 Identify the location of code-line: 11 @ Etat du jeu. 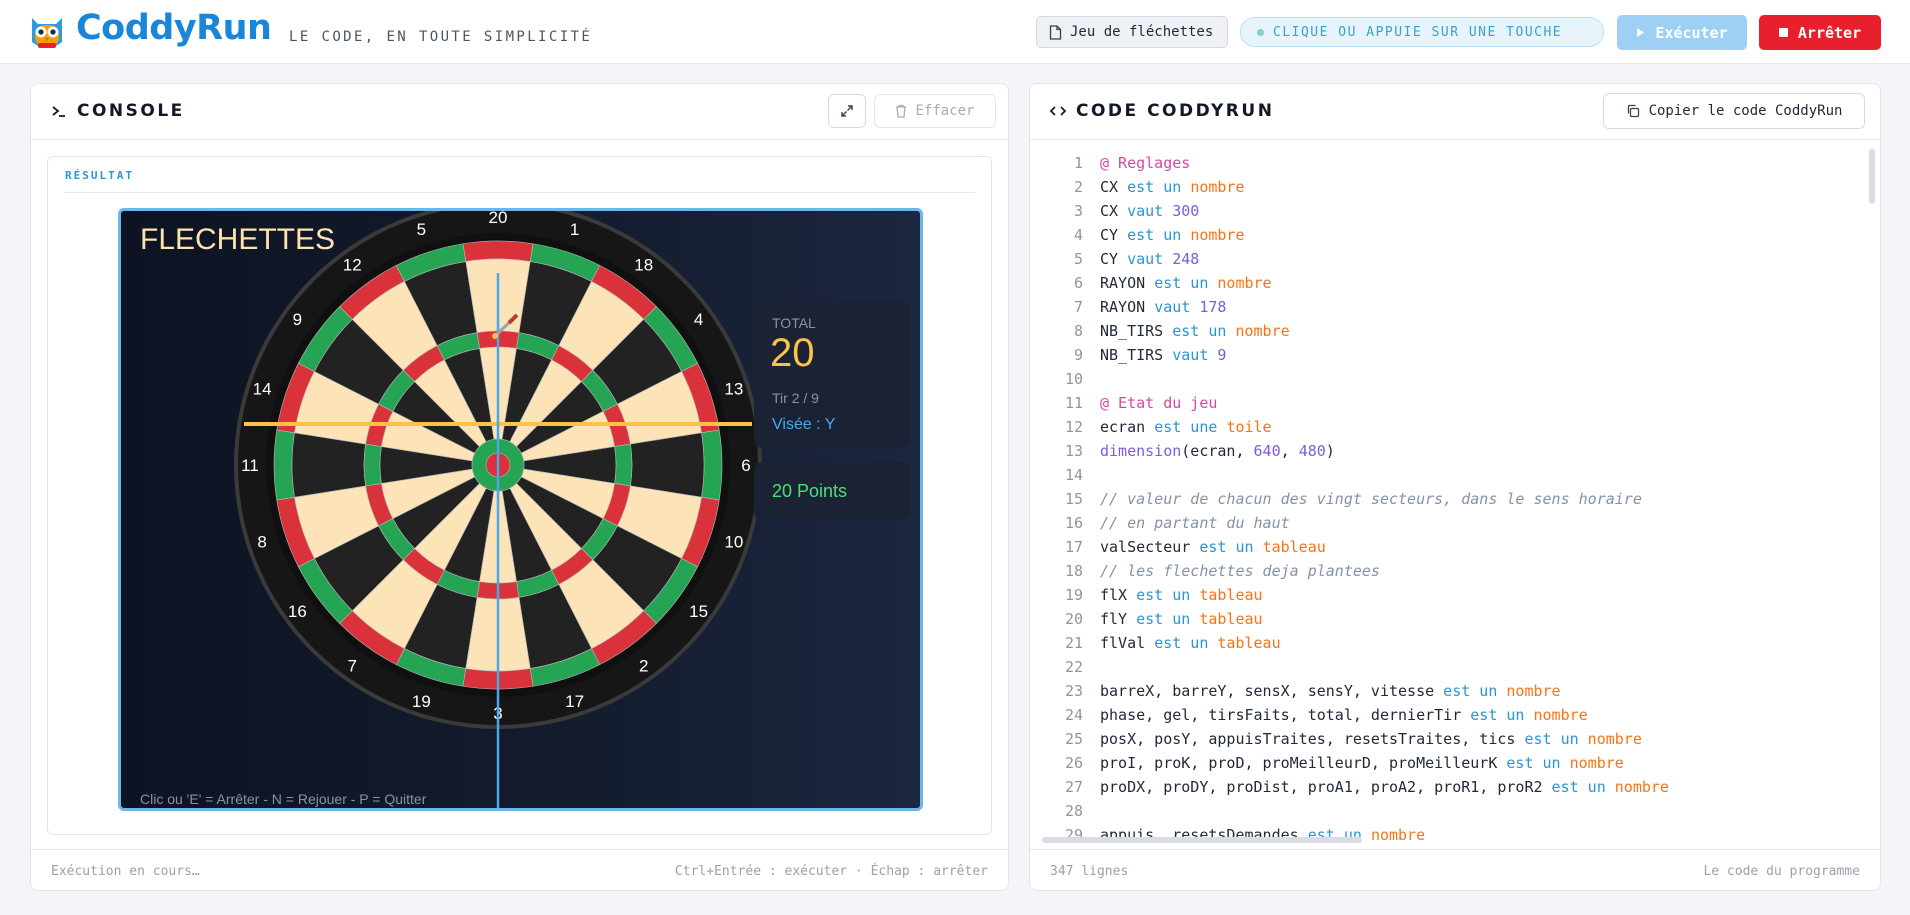
(1440, 403).